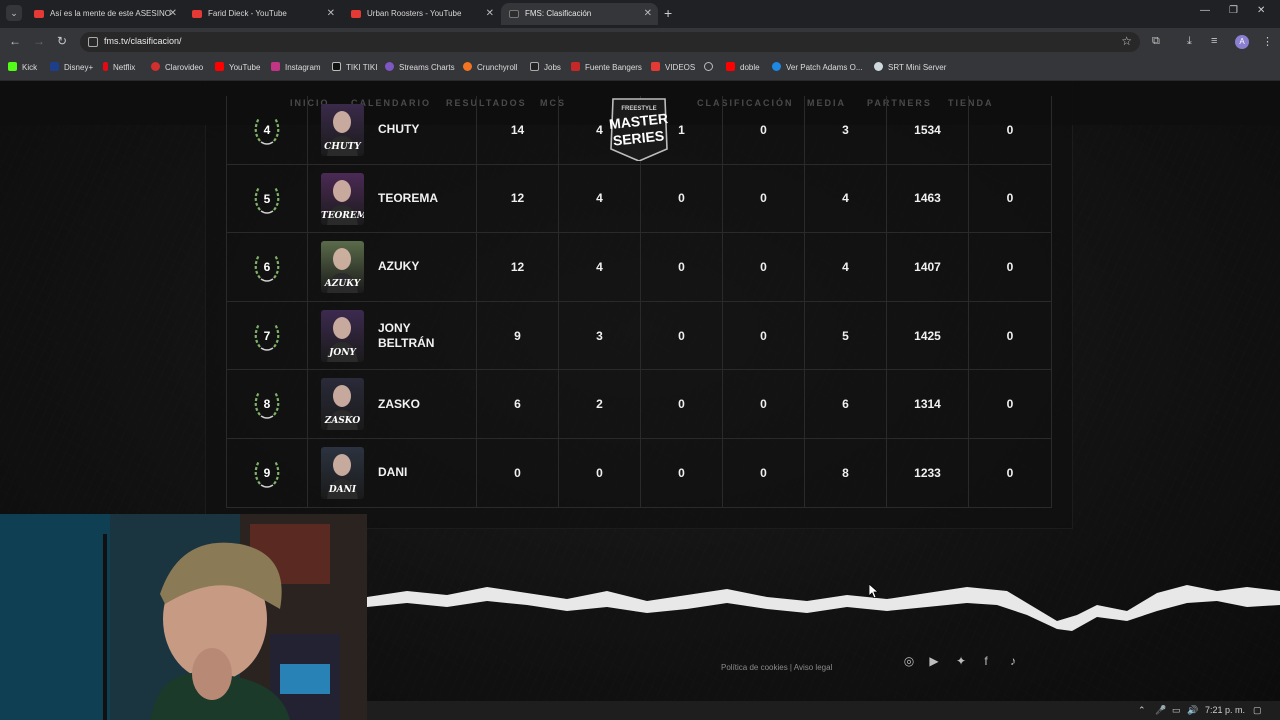 The height and width of the screenshot is (720, 1280). Describe the element at coordinates (39, 41) in the screenshot. I see `forward-icon: →` at that location.